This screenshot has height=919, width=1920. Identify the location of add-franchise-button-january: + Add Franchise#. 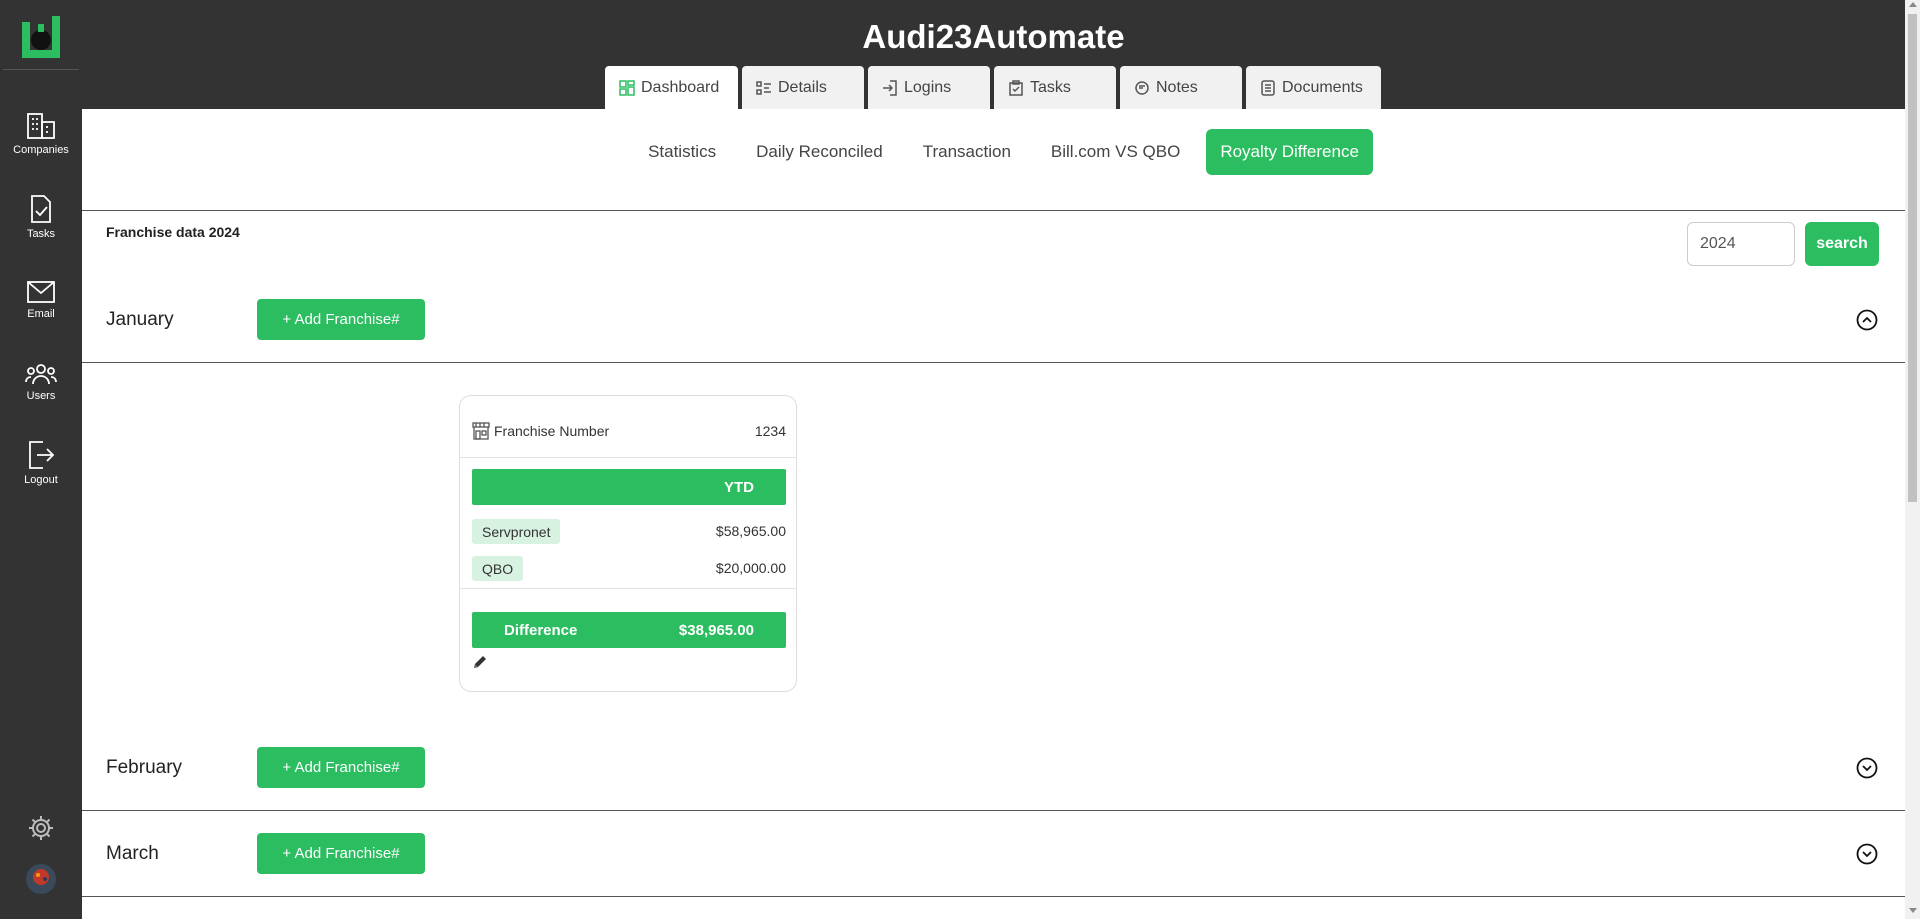
(341, 319).